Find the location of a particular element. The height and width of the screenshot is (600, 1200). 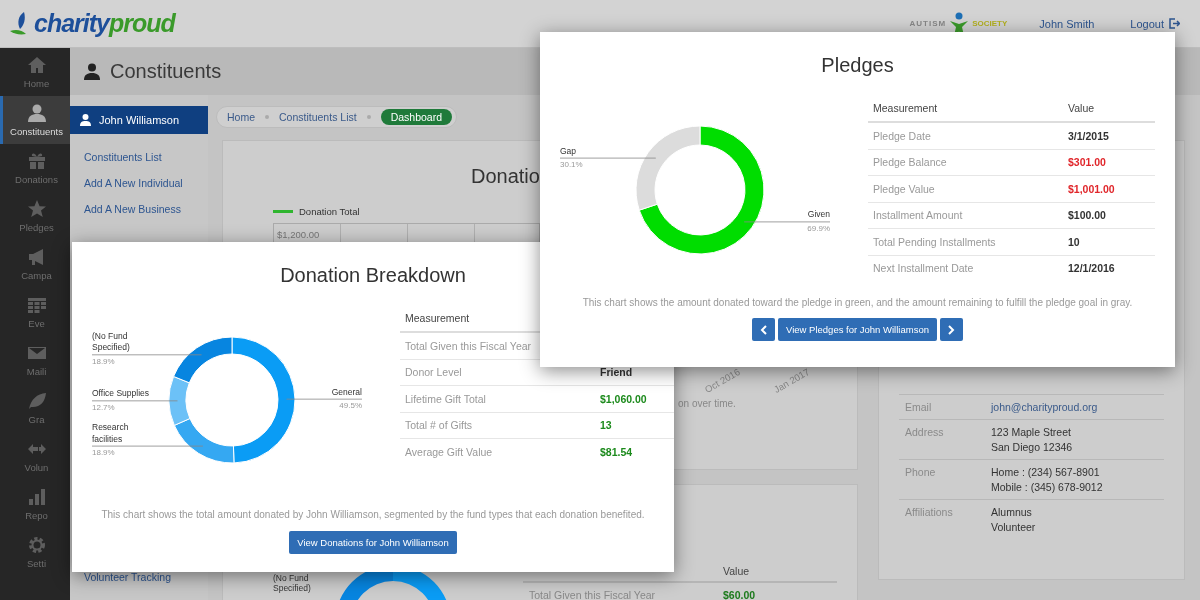

sidebar-link: Add A New Business is located at coordinates (146, 209).